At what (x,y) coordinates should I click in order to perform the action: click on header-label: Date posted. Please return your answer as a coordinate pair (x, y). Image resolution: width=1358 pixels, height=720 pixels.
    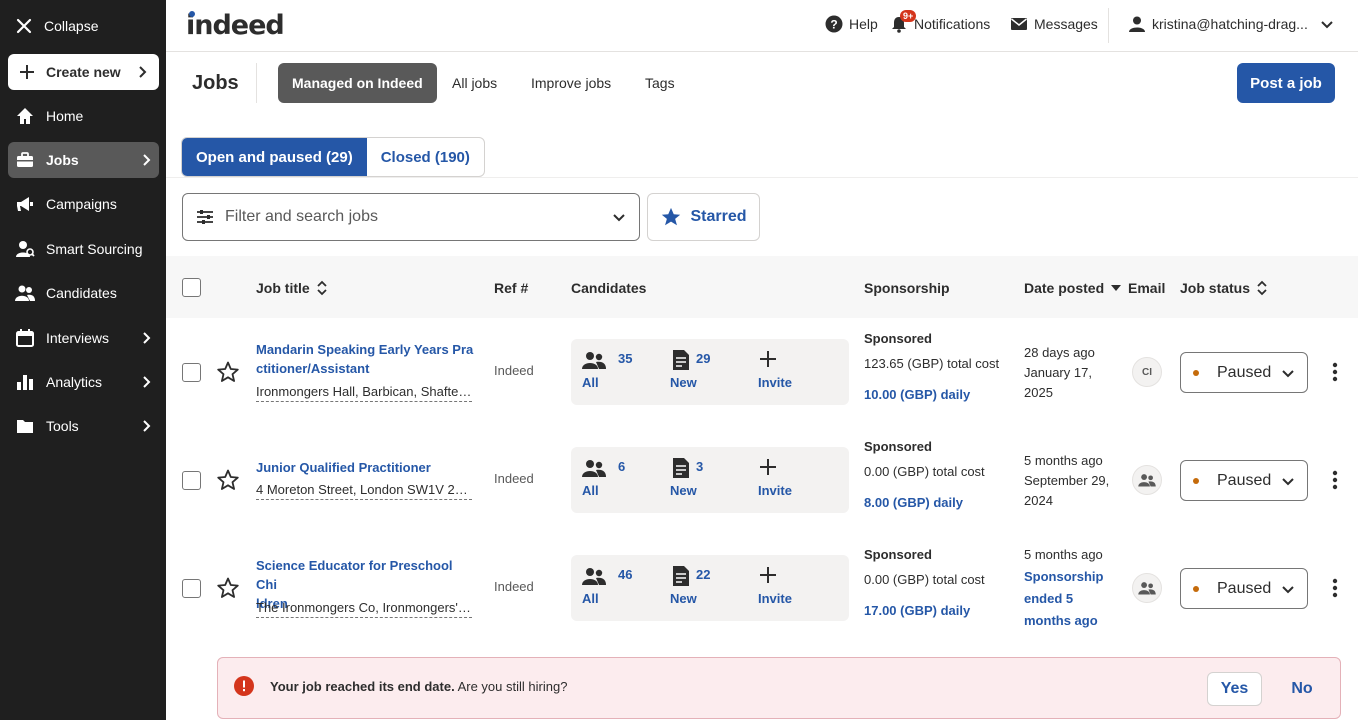
    Looking at the image, I should click on (1064, 288).